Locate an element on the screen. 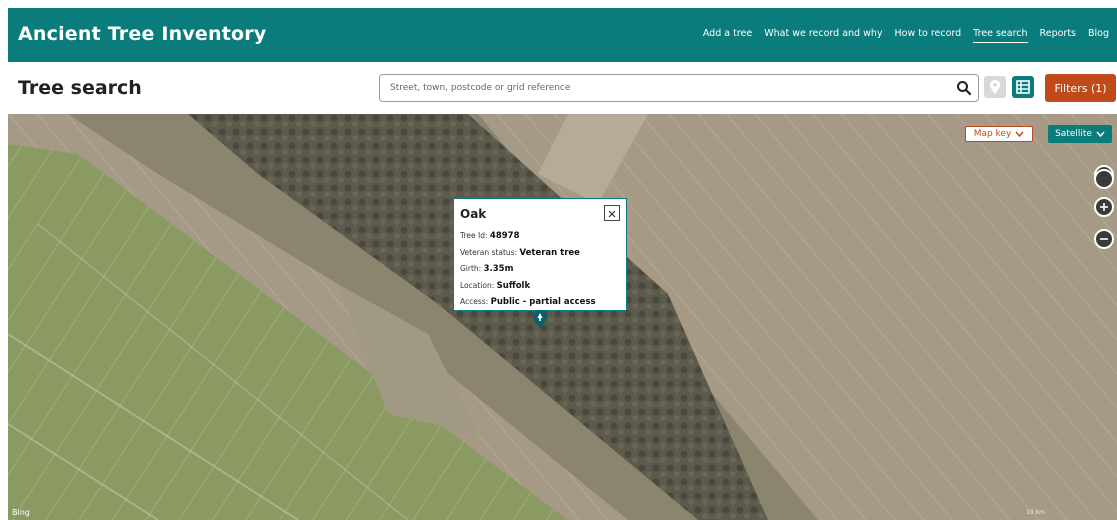 The width and height of the screenshot is (1117, 520). site-logo: Ancient Tree Inventory is located at coordinates (142, 34).